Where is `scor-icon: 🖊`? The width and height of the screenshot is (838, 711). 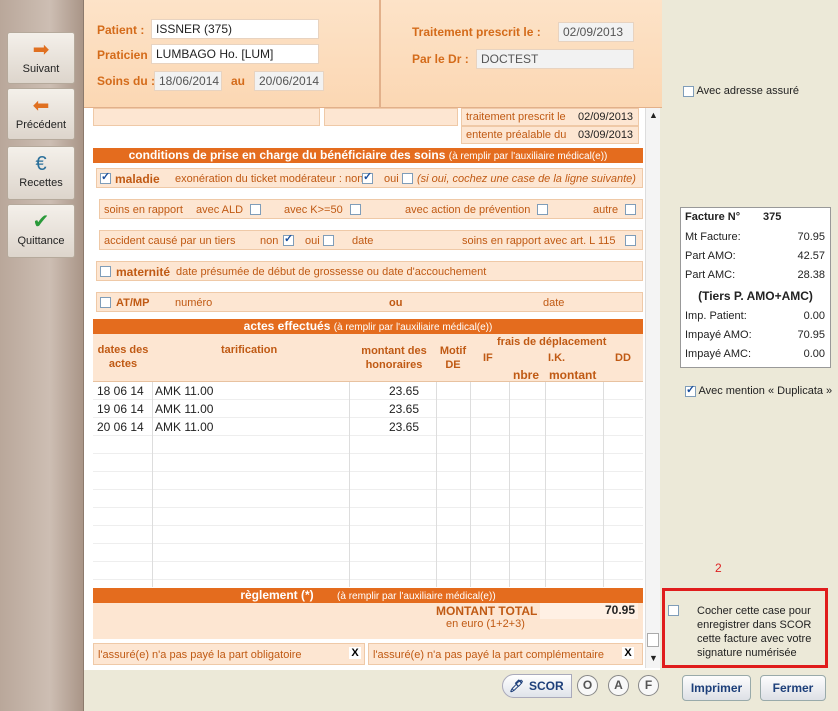
scor-icon: 🖊 is located at coordinates (517, 686).